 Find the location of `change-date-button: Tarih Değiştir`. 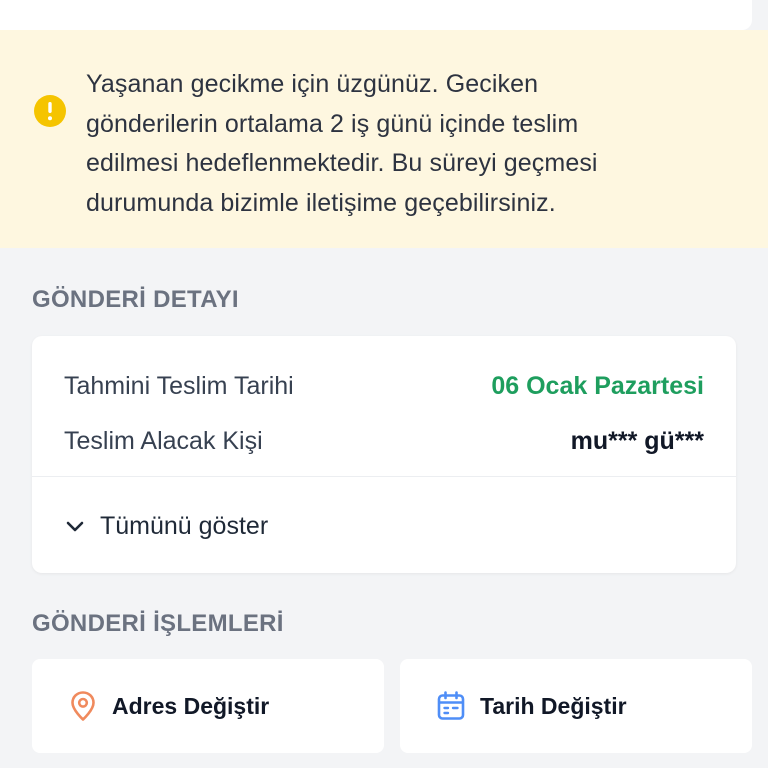

change-date-button: Tarih Değiştir is located at coordinates (576, 706).